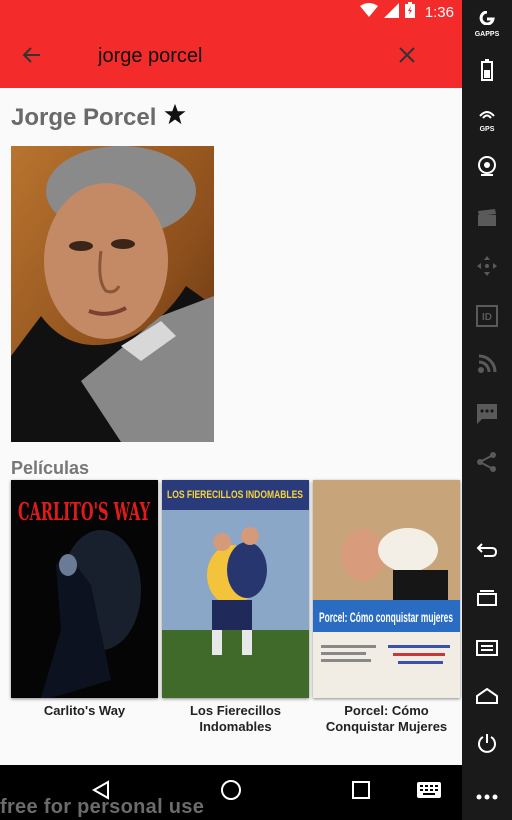 Image resolution: width=512 pixels, height=820 pixels. I want to click on clear-search-button, so click(407, 57).